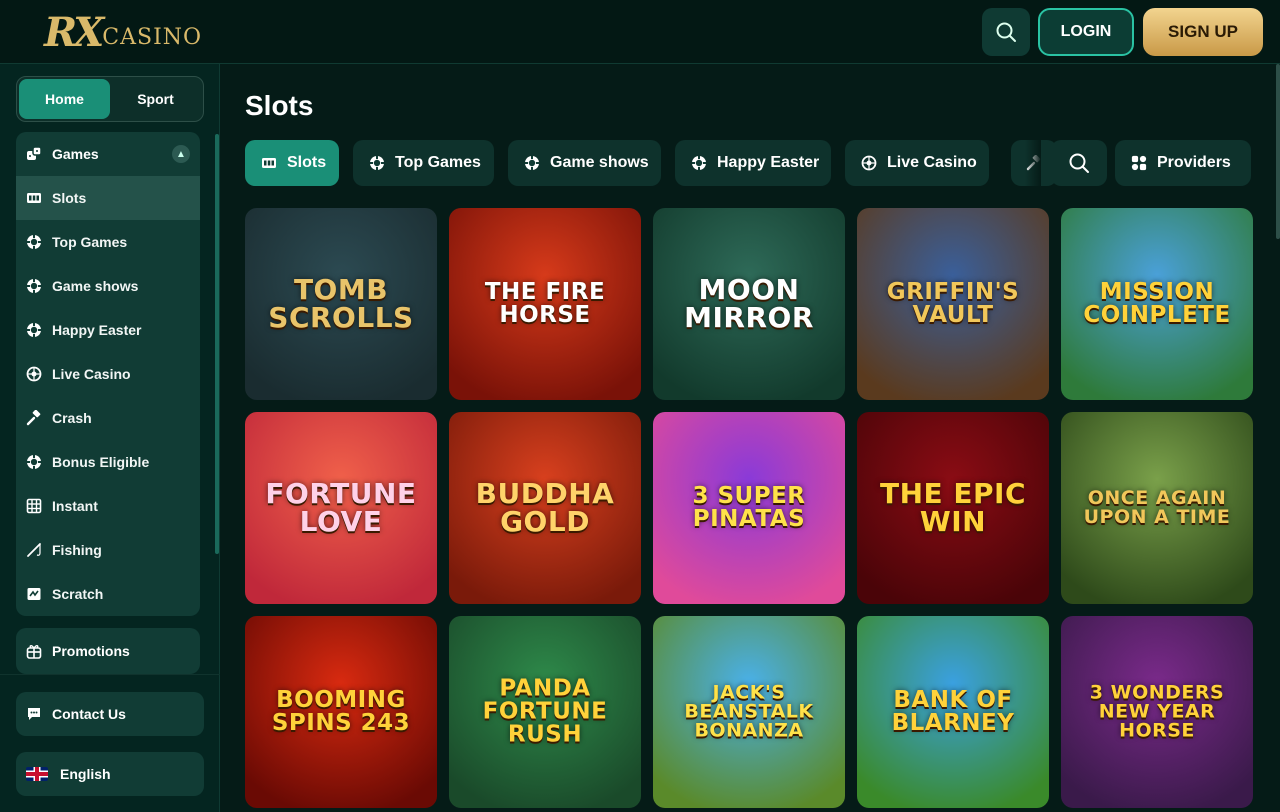 The image size is (1280, 812). I want to click on game-title: TOMB SCROLLS, so click(341, 303).